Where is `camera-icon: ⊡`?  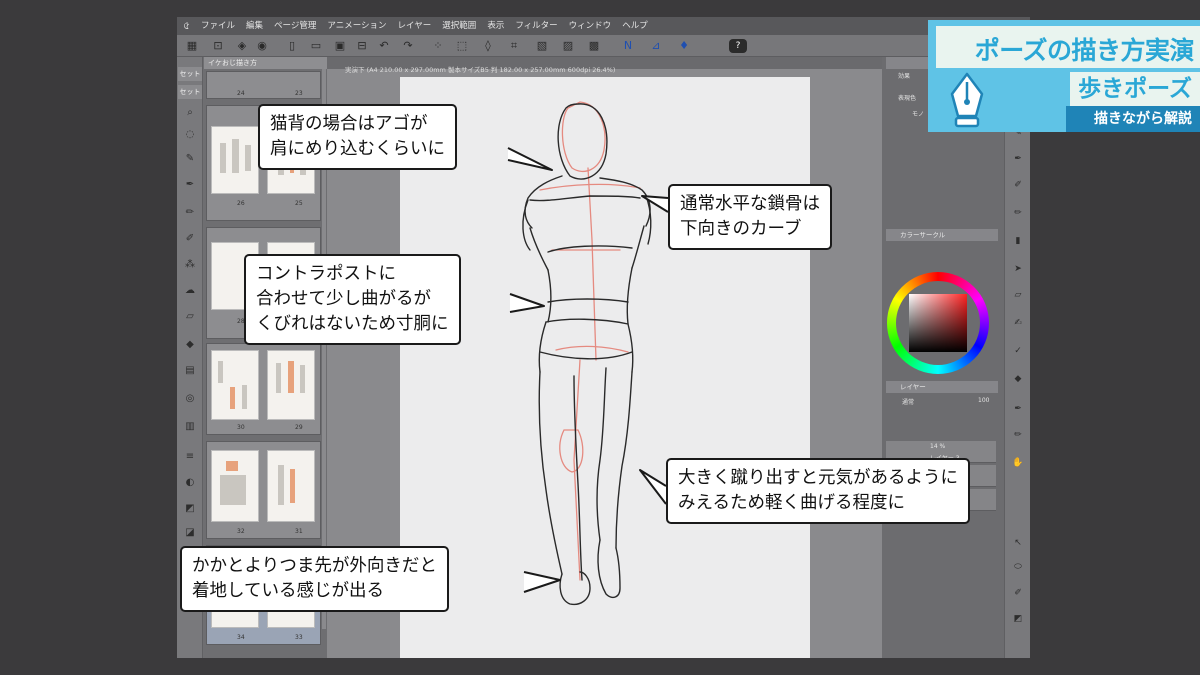 camera-icon: ⊡ is located at coordinates (218, 46).